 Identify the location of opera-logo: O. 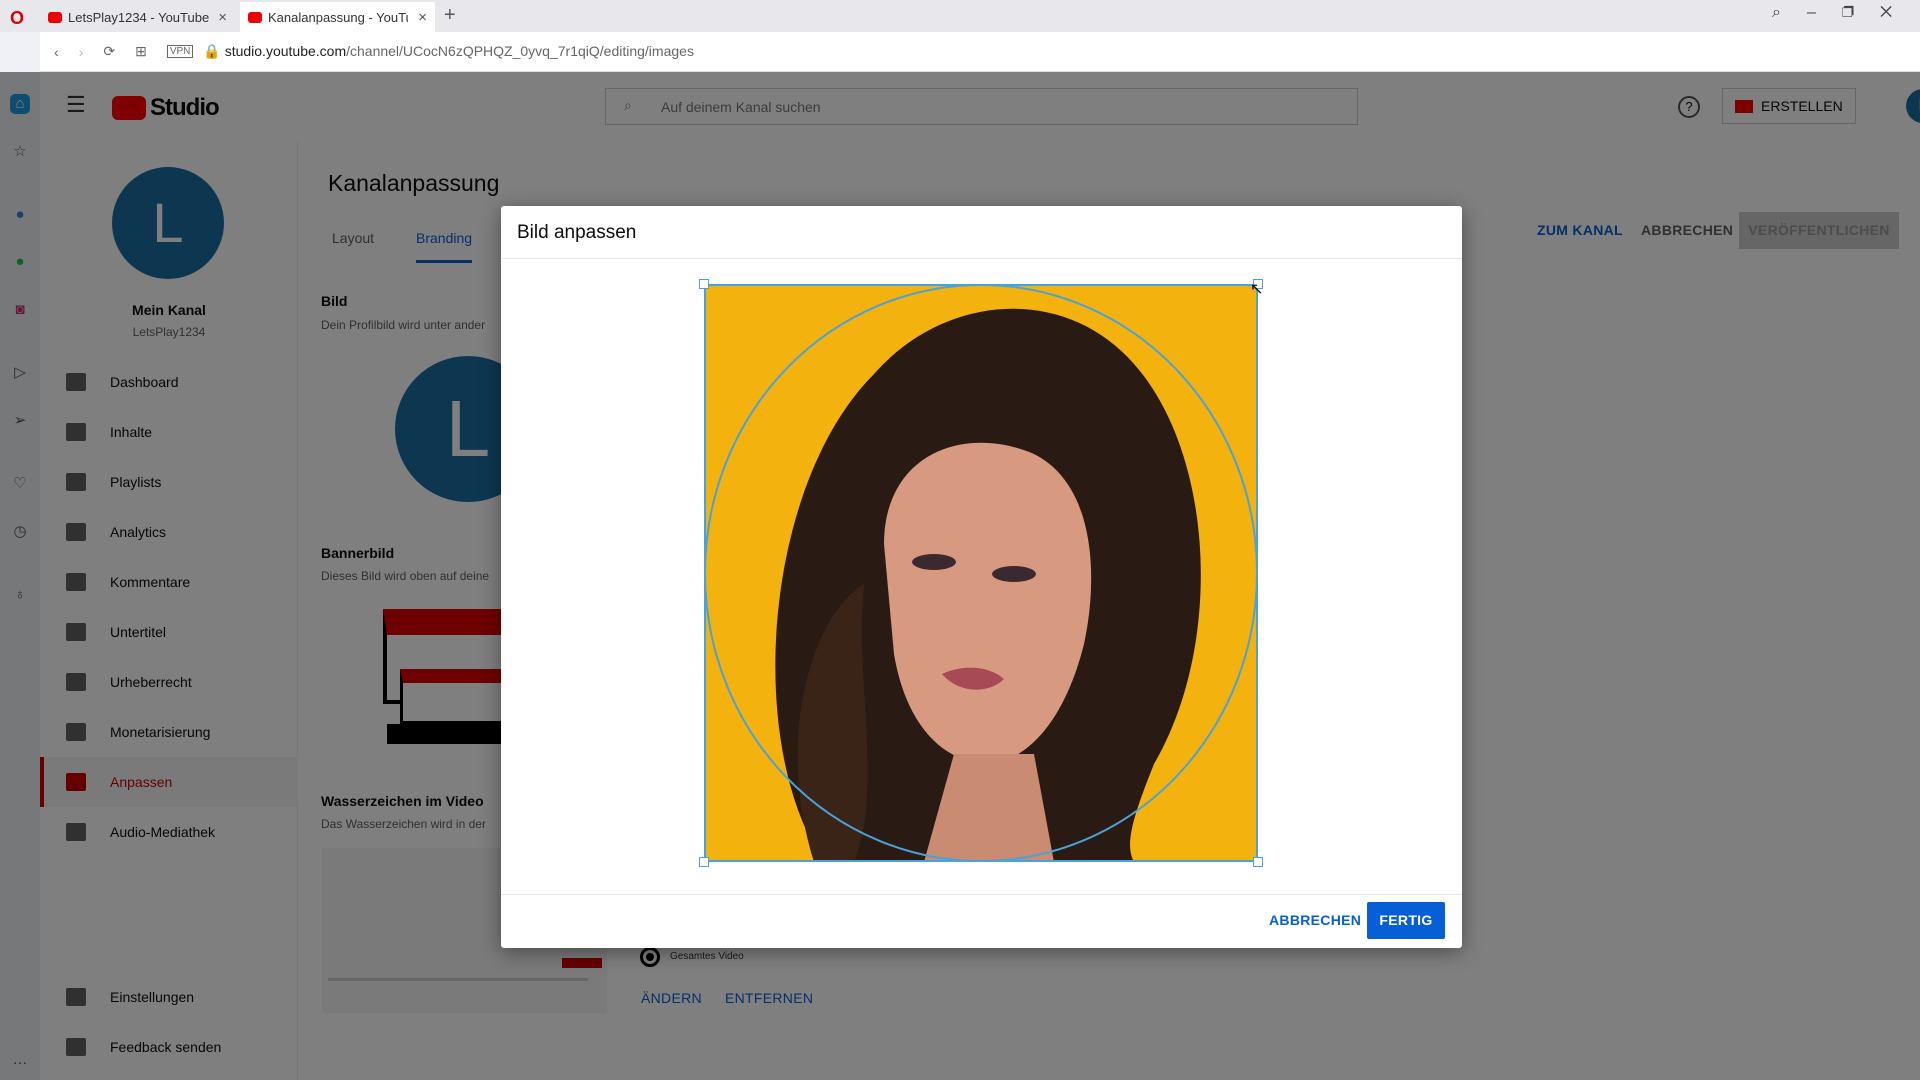
(17, 18).